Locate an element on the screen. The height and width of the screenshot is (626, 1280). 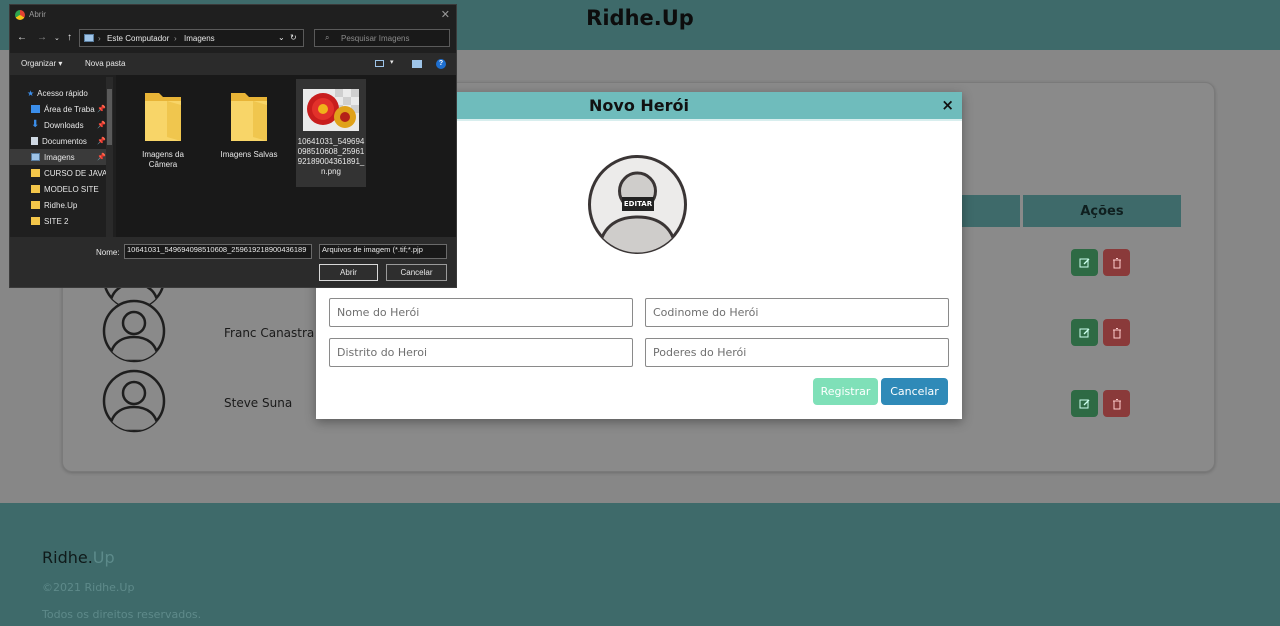
dialog-toolbar: Organizar ▾ Nova pasta ▾ ? is located at coordinates (233, 64).